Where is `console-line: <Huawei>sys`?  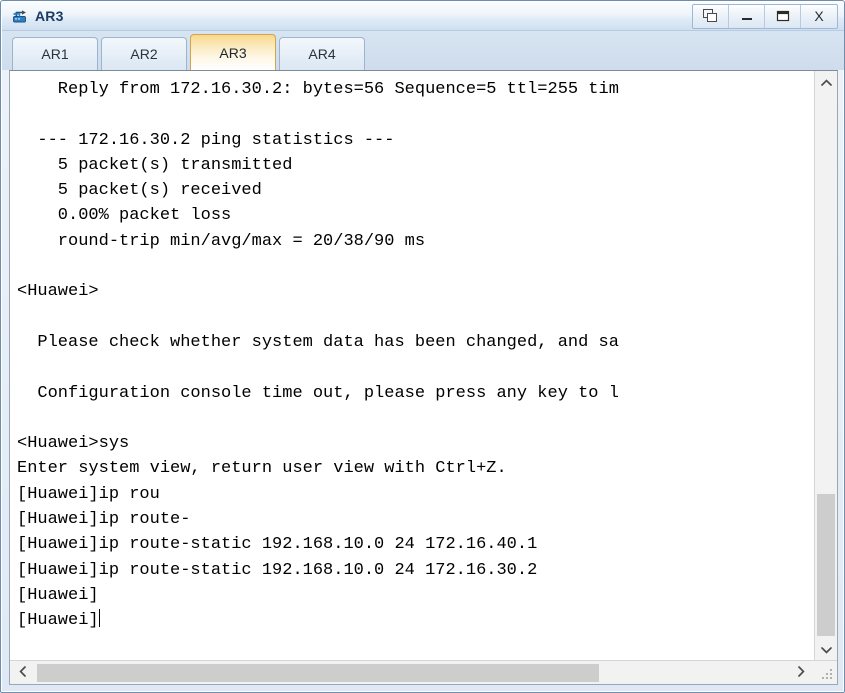
console-line: <Huawei>sys is located at coordinates (73, 444).